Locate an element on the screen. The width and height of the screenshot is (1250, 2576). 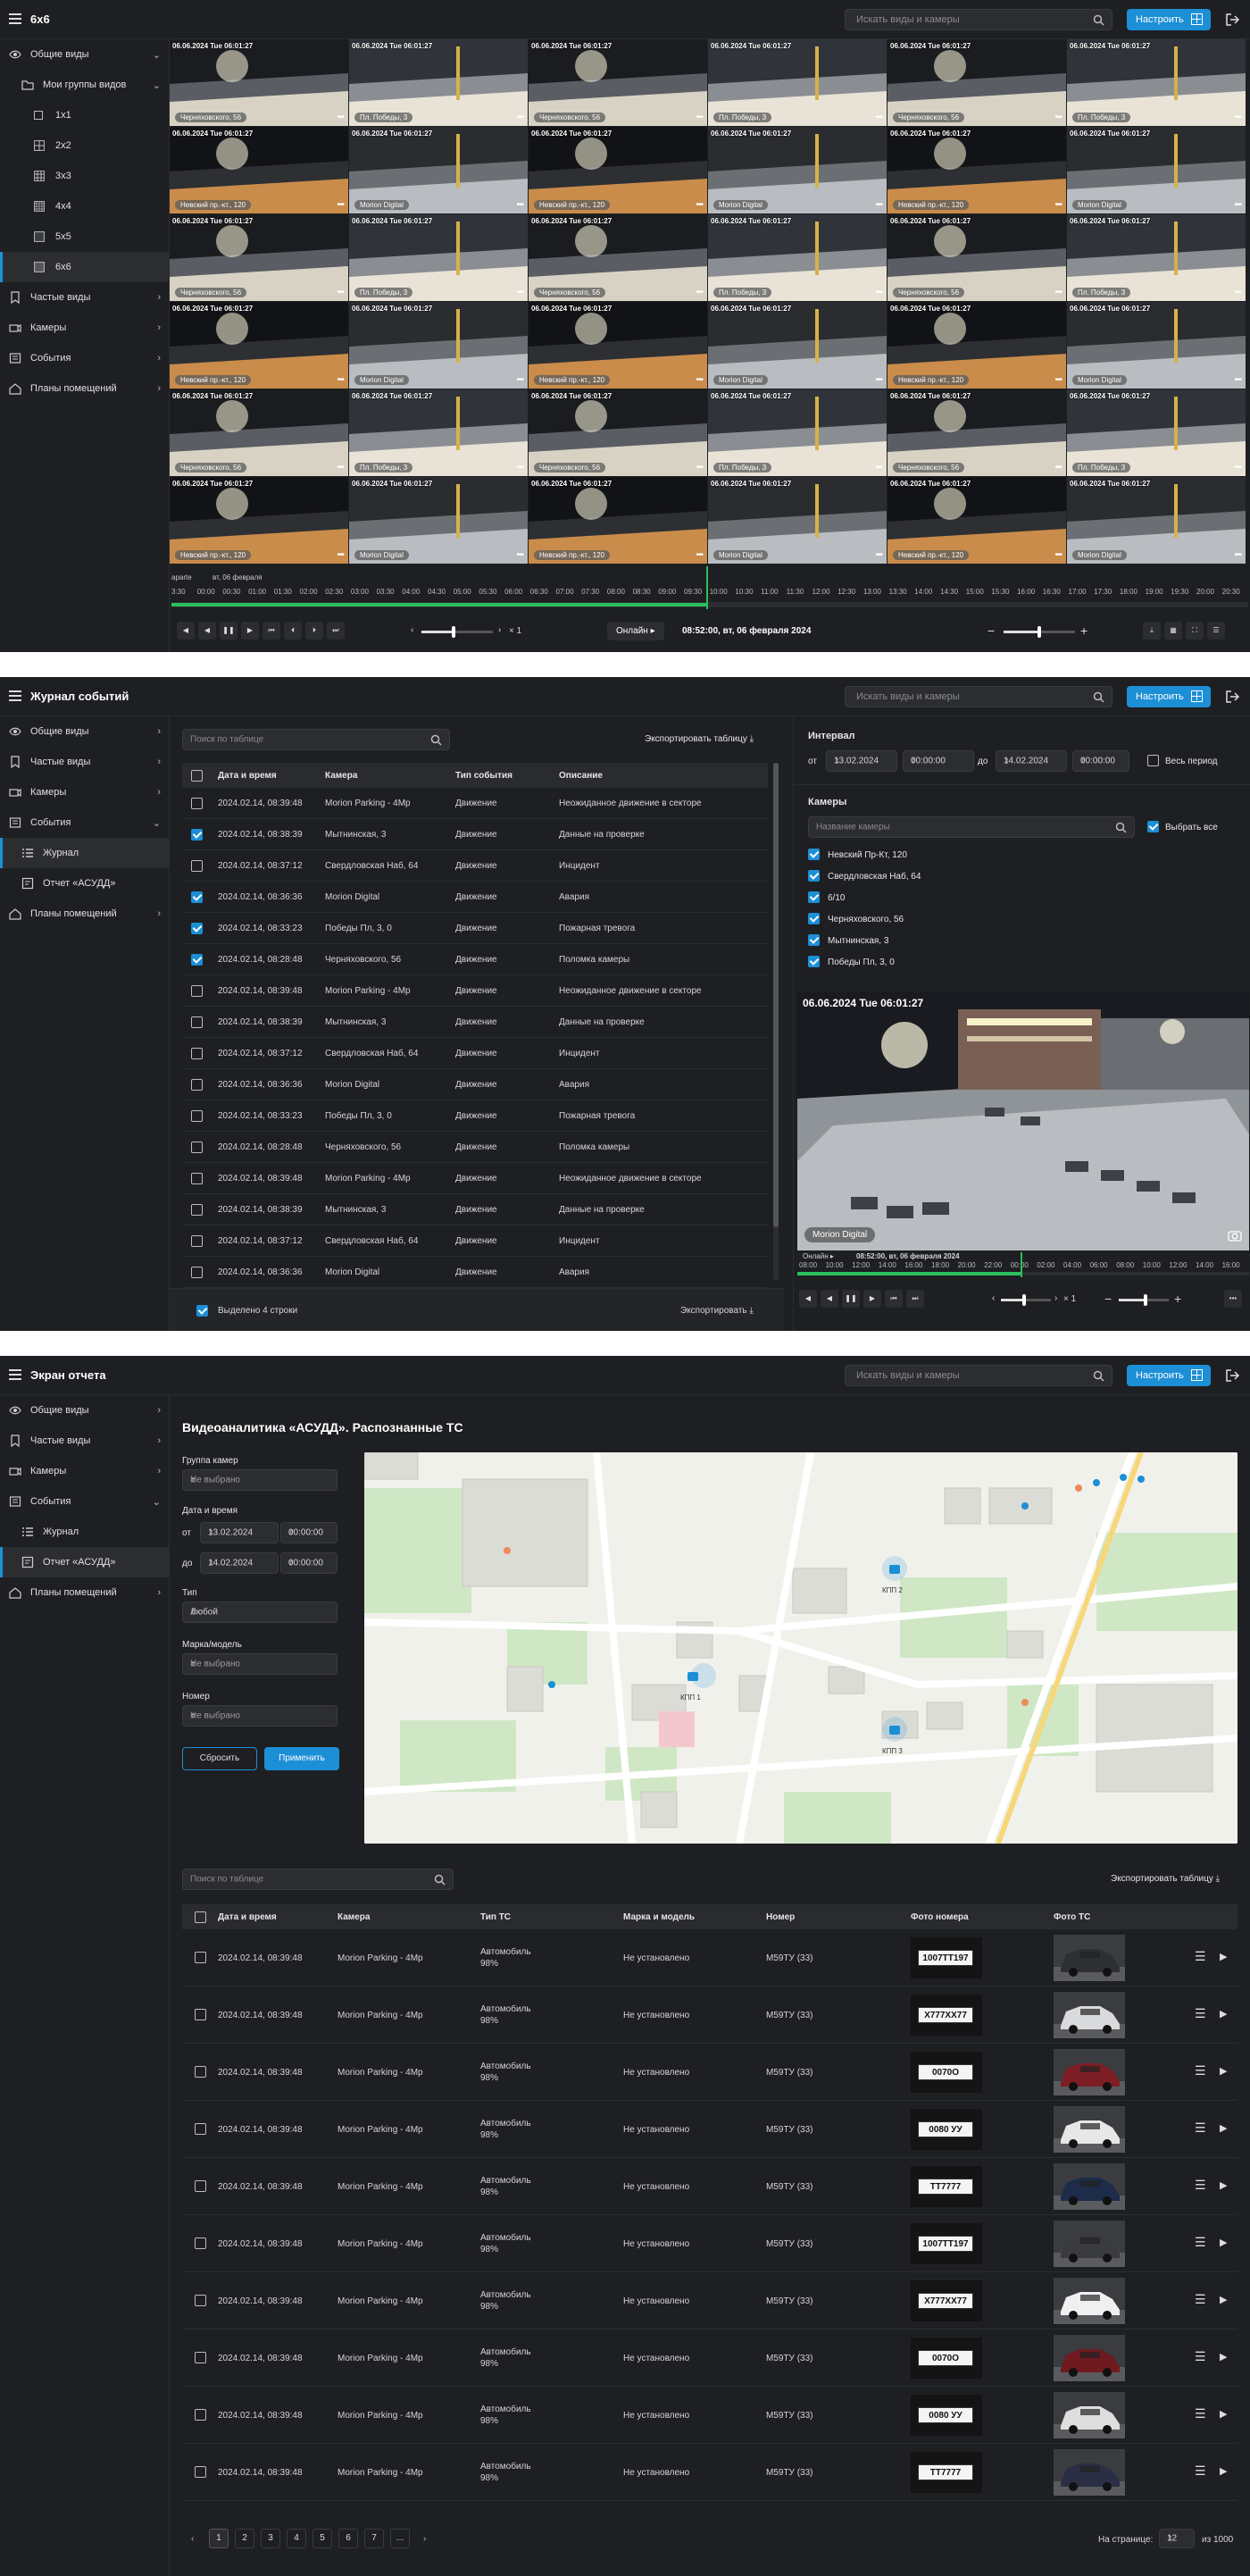
preview-rewind-button: ◀ is located at coordinates (808, 1299).